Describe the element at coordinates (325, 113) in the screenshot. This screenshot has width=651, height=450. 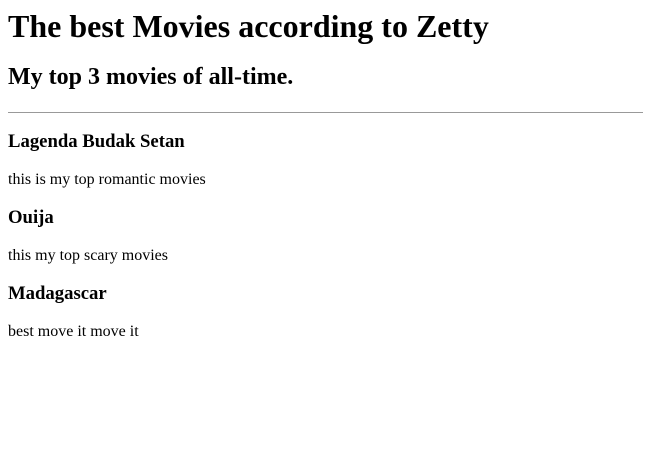
I see `divider` at that location.